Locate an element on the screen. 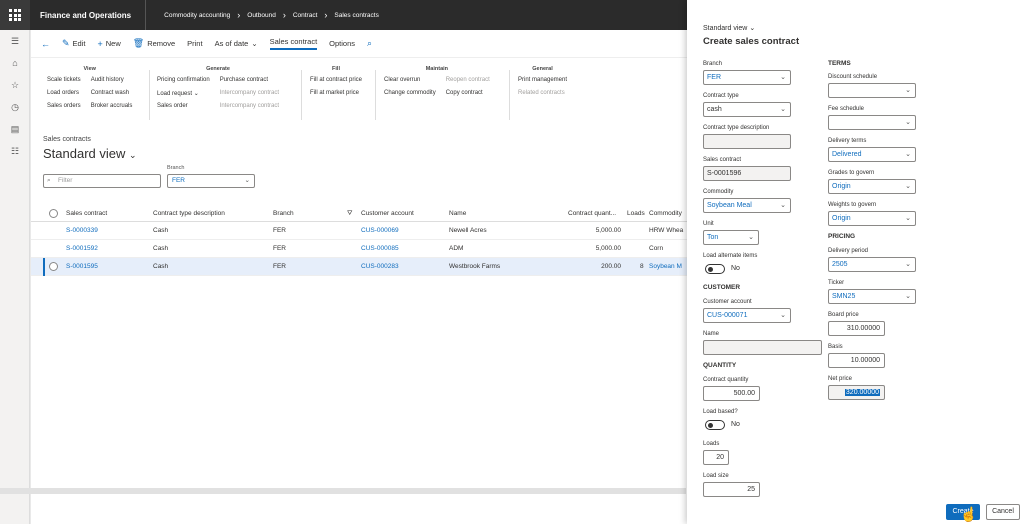  column-header: Commodity is located at coordinates (665, 213).